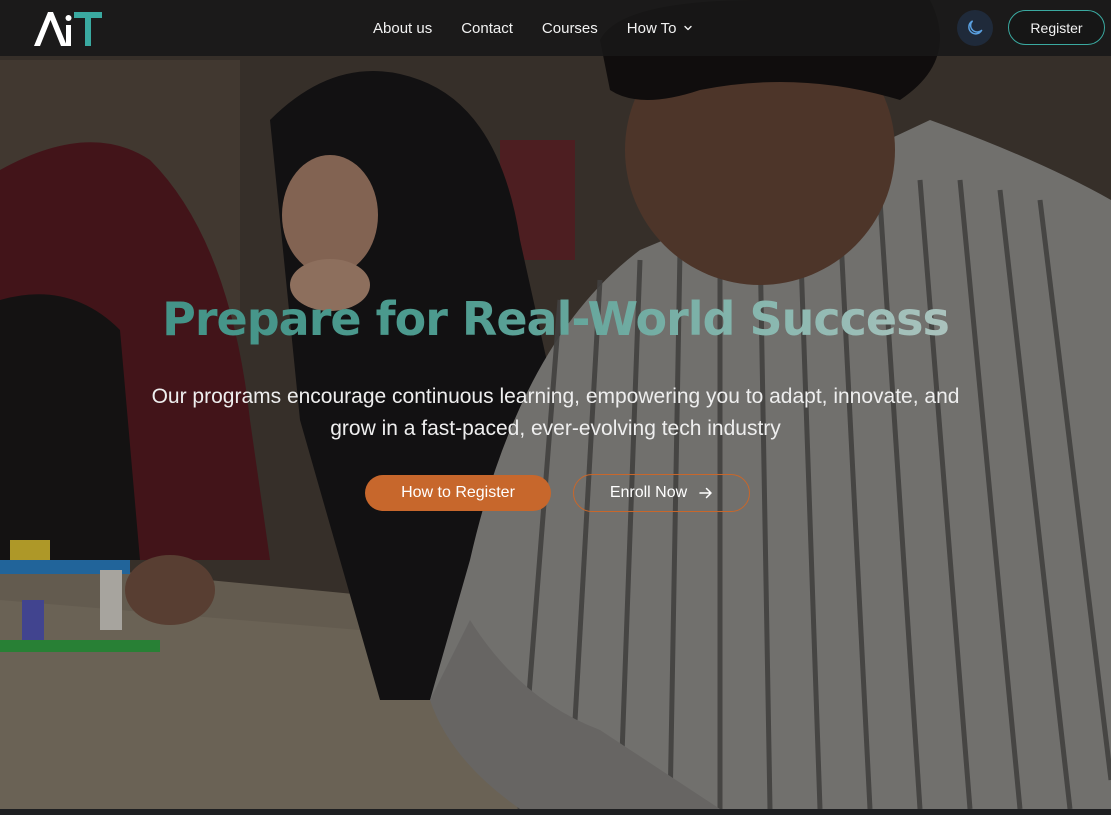 Image resolution: width=1111 pixels, height=815 pixels. I want to click on nav-links: About us Contact Courses How To, so click(533, 28).